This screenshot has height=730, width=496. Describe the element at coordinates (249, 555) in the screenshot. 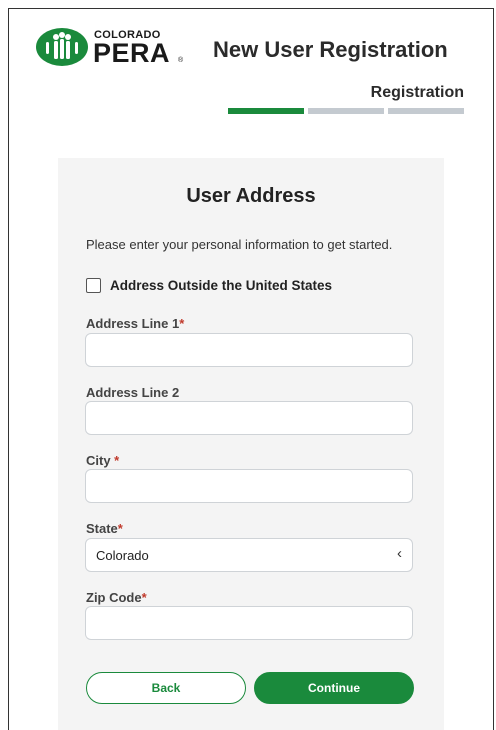

I see `state-select: Colorado ‹` at that location.